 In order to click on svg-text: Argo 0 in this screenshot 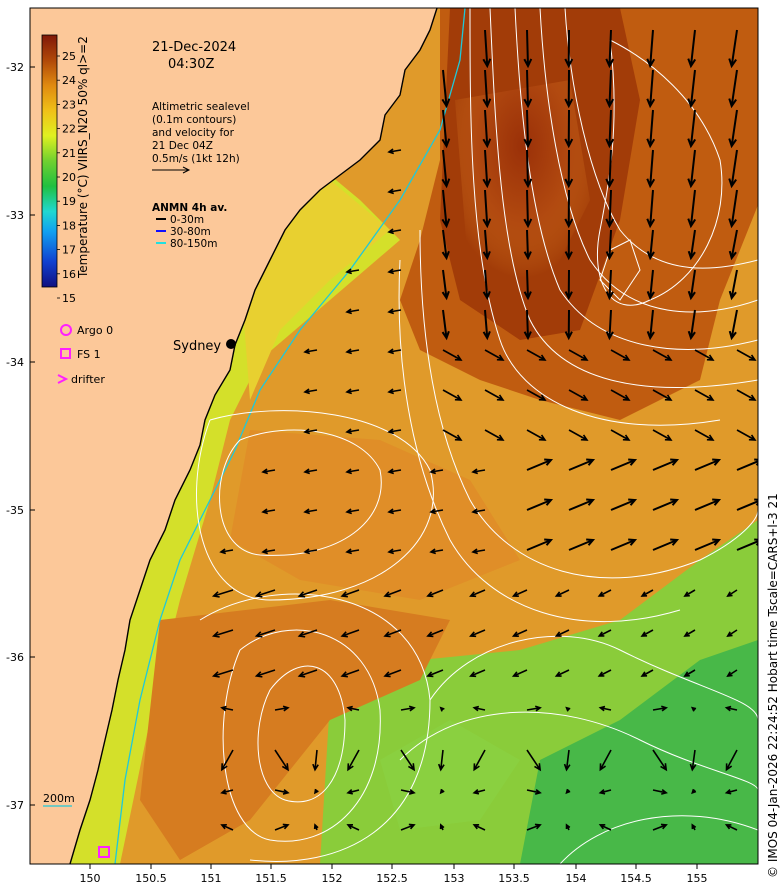, I will do `click(95, 330)`.